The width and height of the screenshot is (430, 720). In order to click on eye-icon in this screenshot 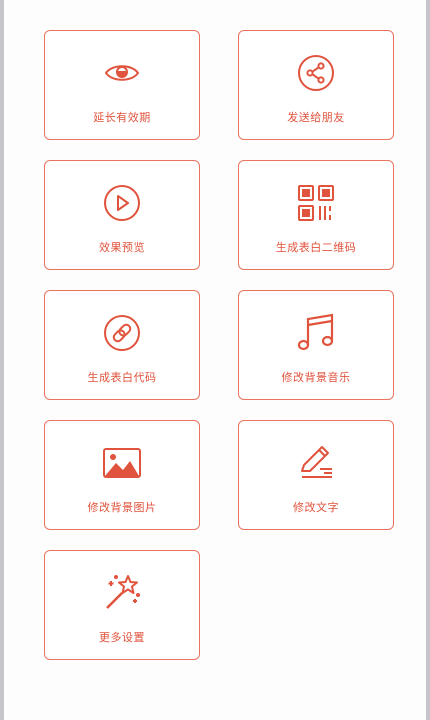, I will do `click(122, 73)`.